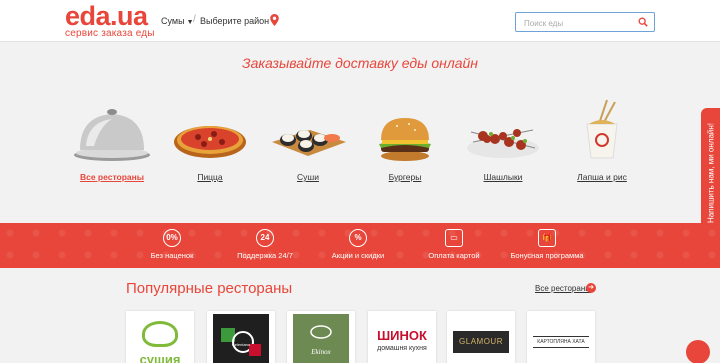 The height and width of the screenshot is (363, 720). What do you see at coordinates (561, 341) in the screenshot?
I see `restaurant-name: КАРТОПЛЯНА ХАТА` at bounding box center [561, 341].